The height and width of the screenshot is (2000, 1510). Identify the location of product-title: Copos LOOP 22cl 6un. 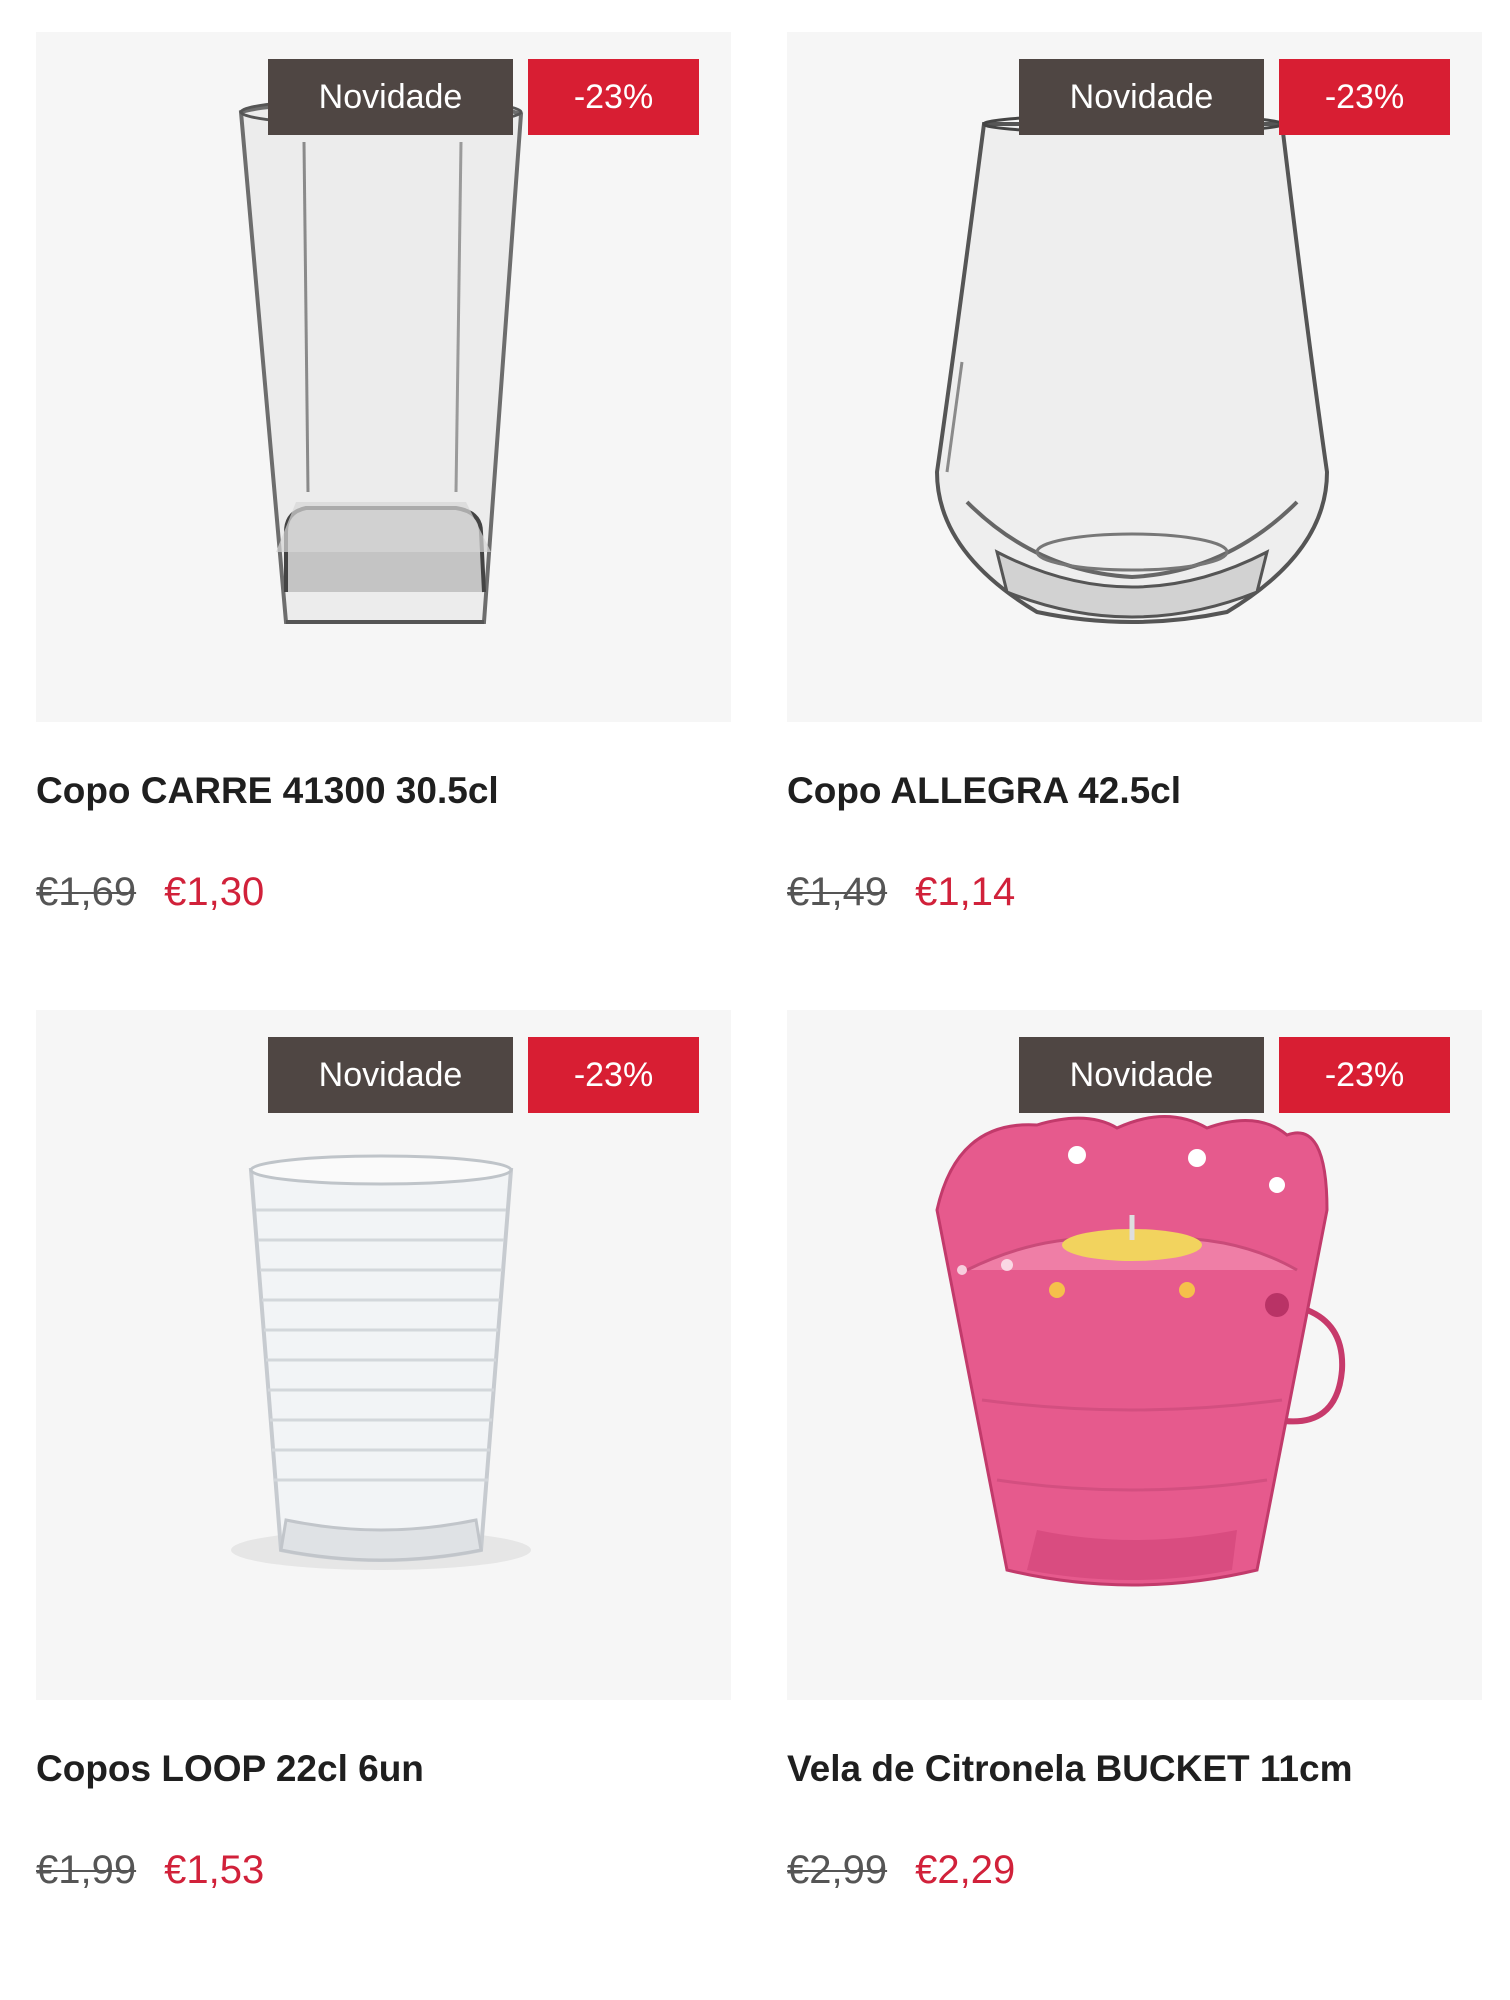
(230, 1769).